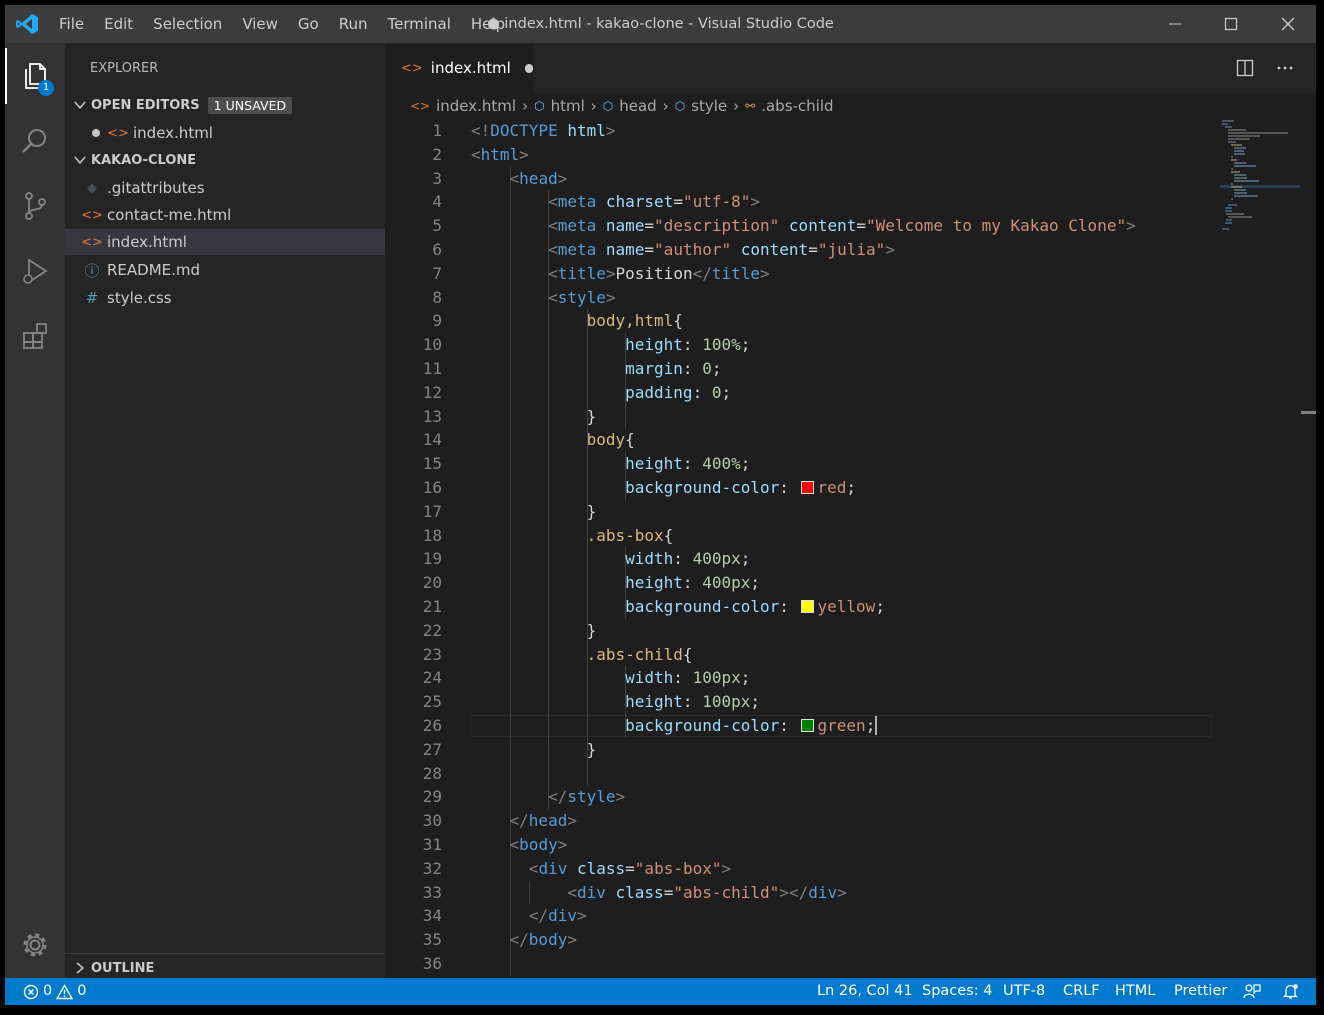 The height and width of the screenshot is (1015, 1324). I want to click on chevron-right-icon, so click(80, 968).